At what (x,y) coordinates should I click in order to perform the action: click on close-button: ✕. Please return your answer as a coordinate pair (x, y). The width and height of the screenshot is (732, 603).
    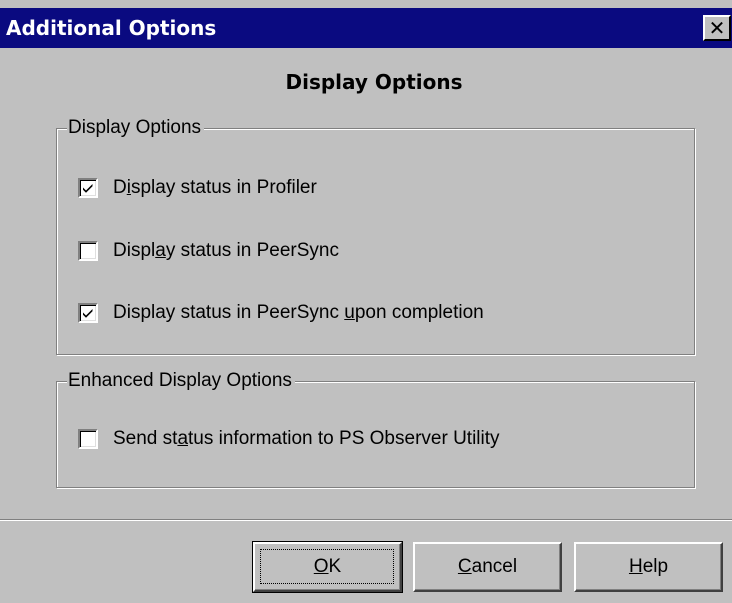
    Looking at the image, I should click on (717, 28).